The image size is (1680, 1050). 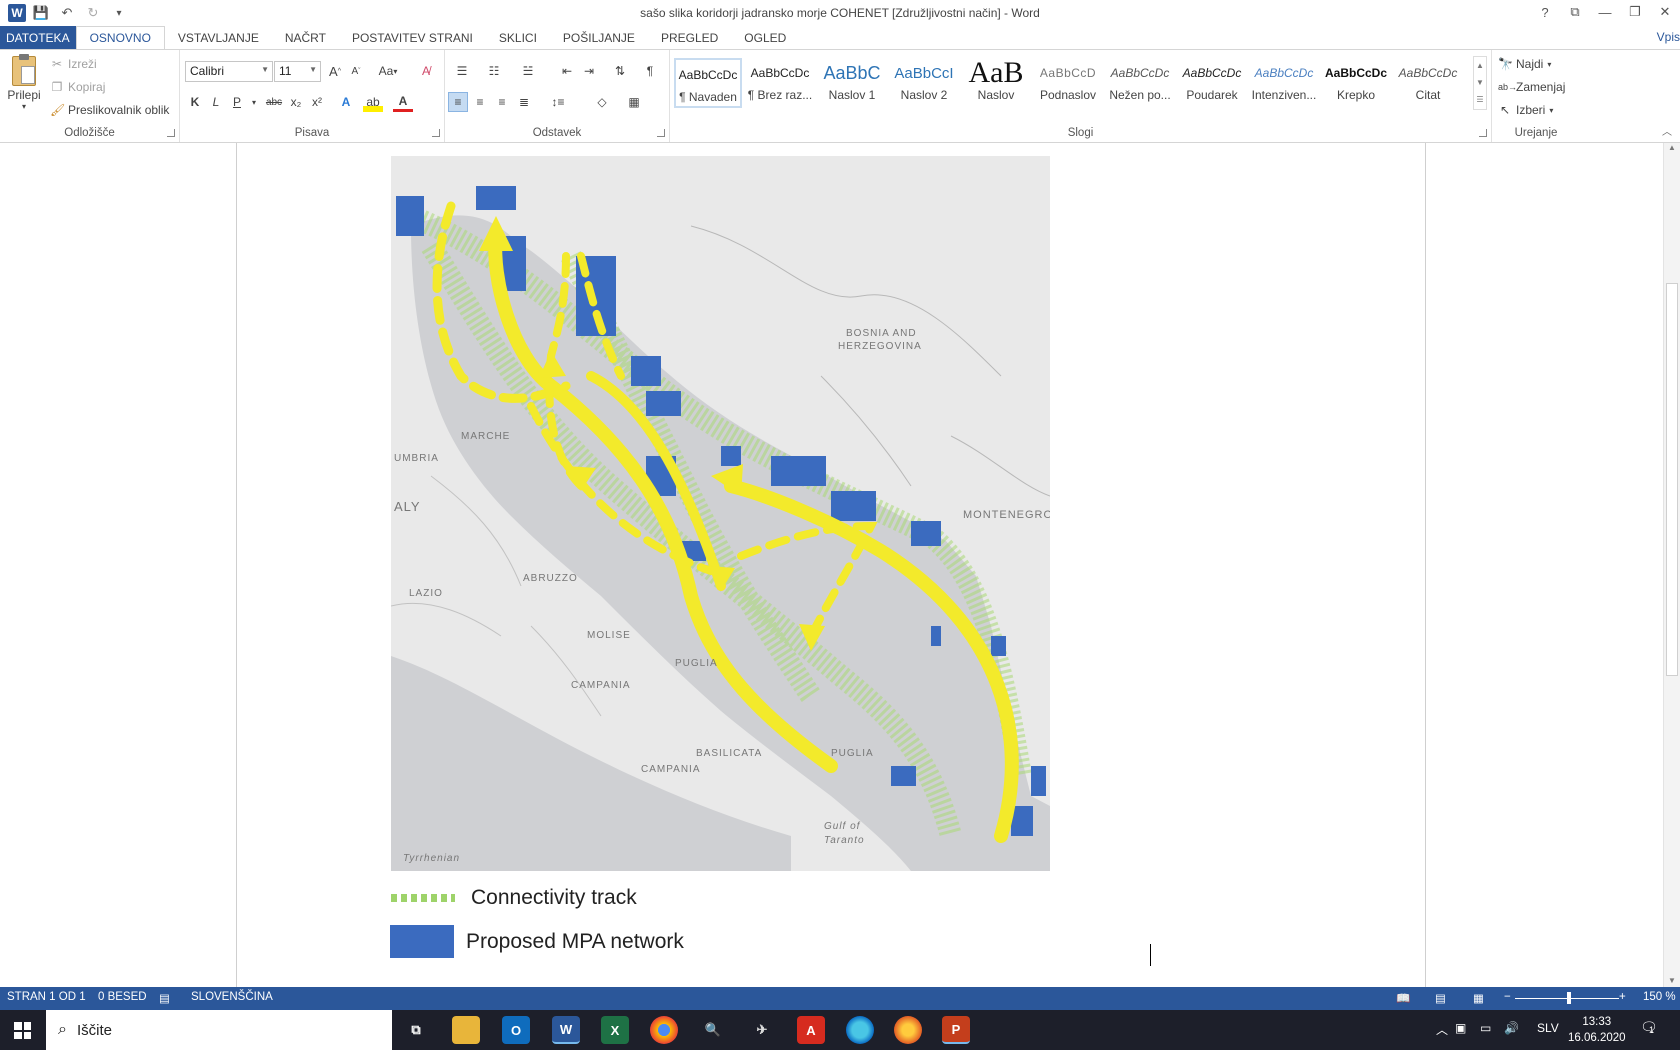 What do you see at coordinates (480, 102) in the screenshot?
I see `align-center-icon: ≡` at bounding box center [480, 102].